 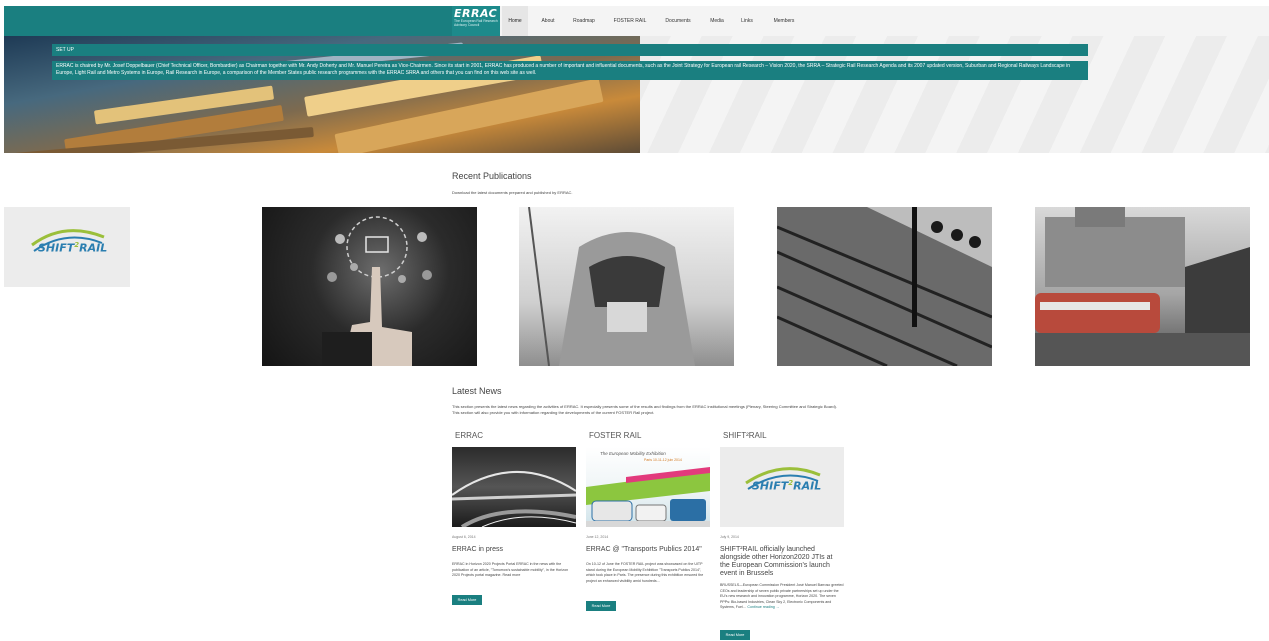 I want to click on rail-tracks-icon, so click(x=884, y=286).